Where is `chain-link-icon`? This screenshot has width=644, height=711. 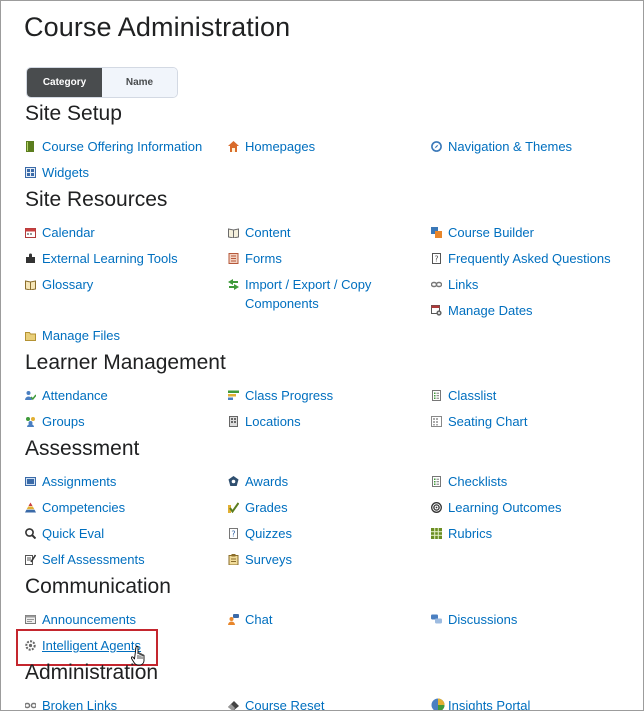 chain-link-icon is located at coordinates (436, 284).